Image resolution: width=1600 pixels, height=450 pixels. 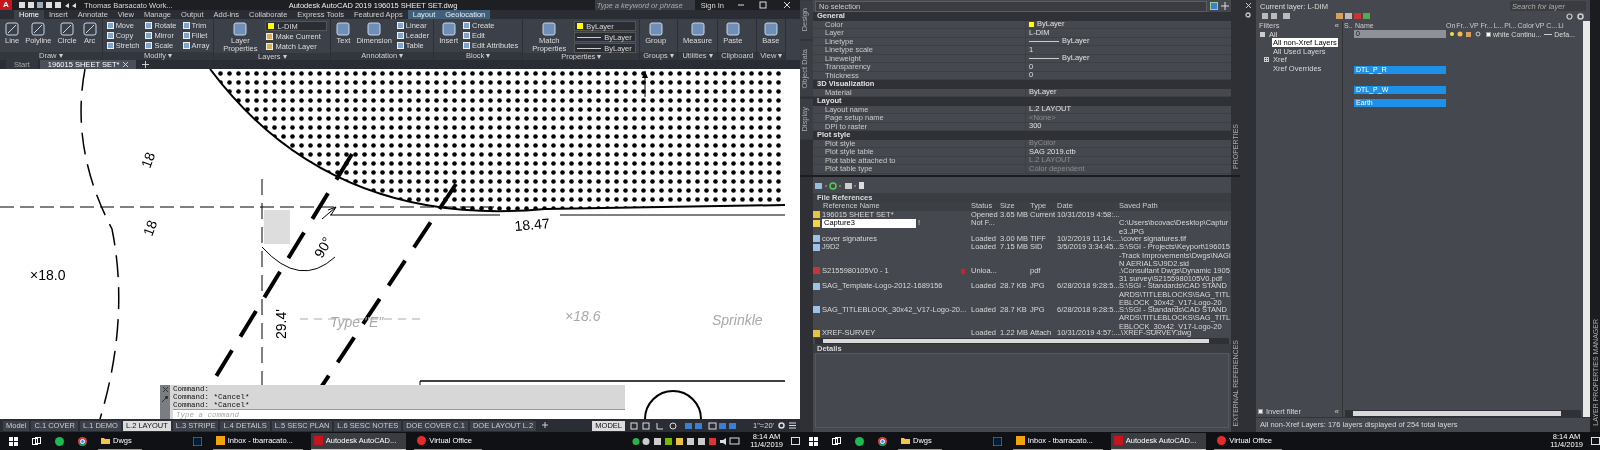 I want to click on drawing-label: 29.4', so click(x=281, y=324).